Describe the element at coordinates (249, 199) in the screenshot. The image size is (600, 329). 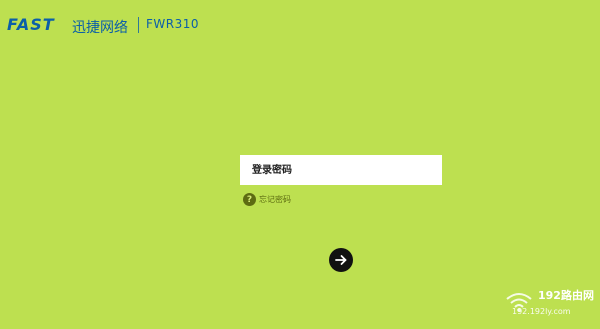
I see `question-icon: ?` at that location.